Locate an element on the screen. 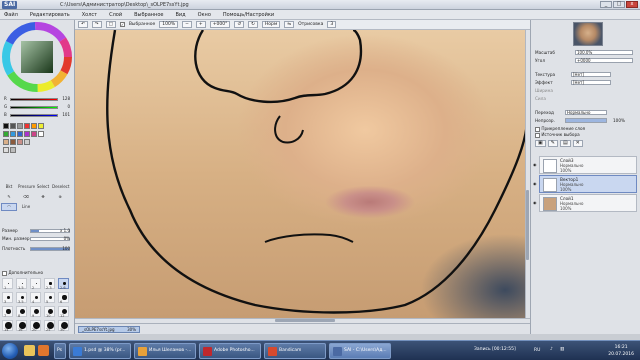 The height and width of the screenshot is (360, 640). menu-selection: Выбранное is located at coordinates (148, 15).